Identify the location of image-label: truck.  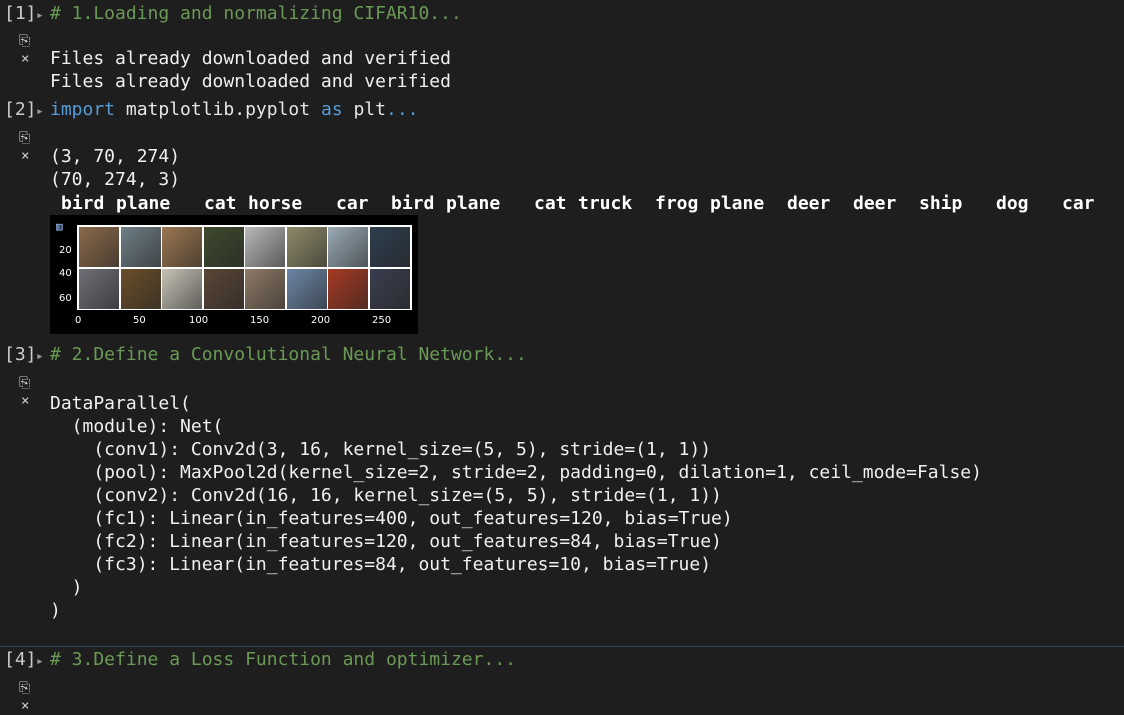
(605, 203).